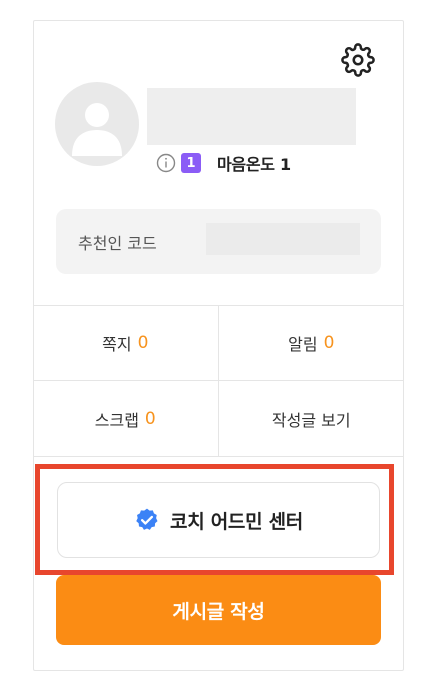  What do you see at coordinates (251, 116) in the screenshot?
I see `username-placeholder` at bounding box center [251, 116].